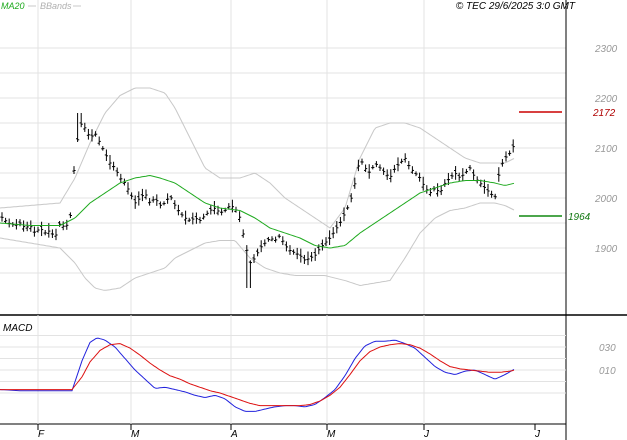 This screenshot has height=440, width=627. Describe the element at coordinates (606, 49) in the screenshot. I see `price-tick-label: 2300` at that location.